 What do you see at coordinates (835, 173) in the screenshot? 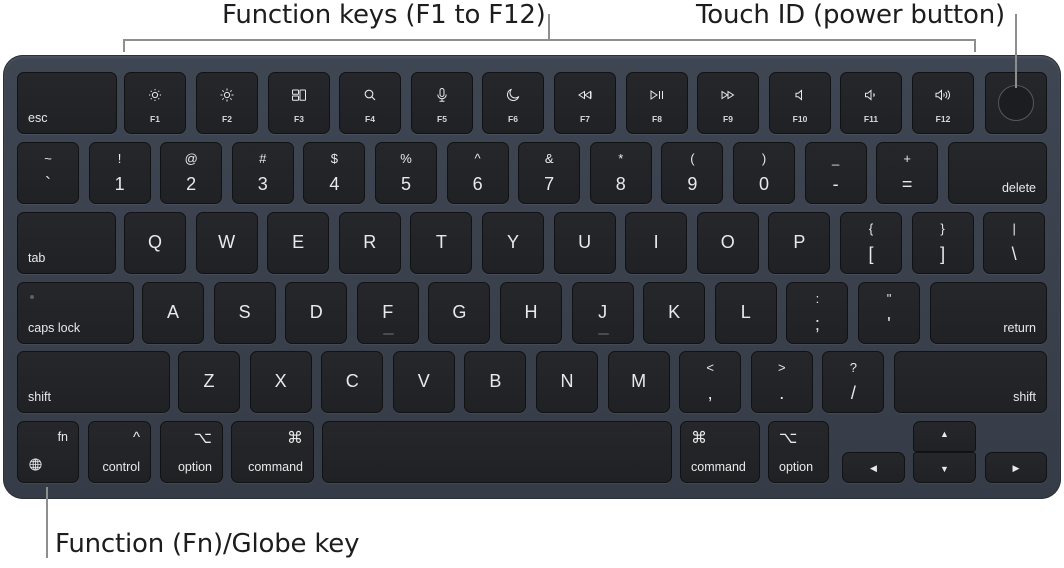
I see `key-minus: _ -` at bounding box center [835, 173].